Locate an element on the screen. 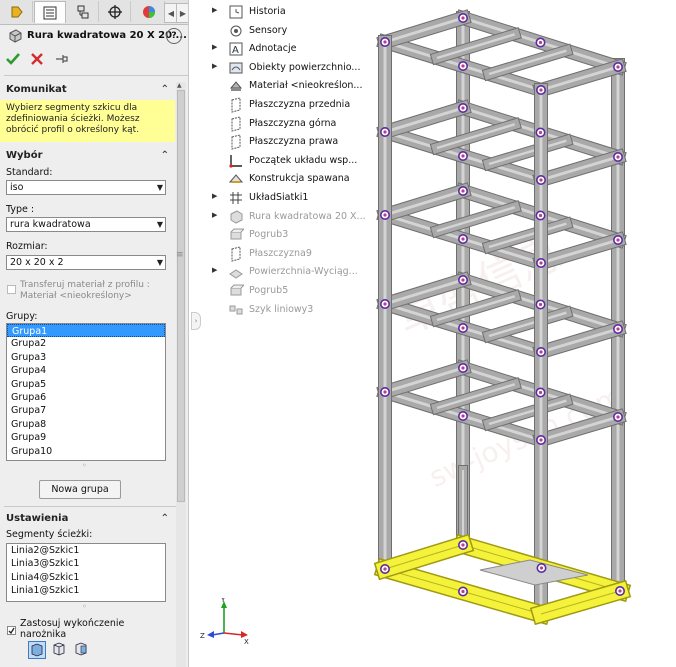 This screenshot has height=667, width=676. path-segment-item: Linia3@Szkic1 is located at coordinates (86, 563).